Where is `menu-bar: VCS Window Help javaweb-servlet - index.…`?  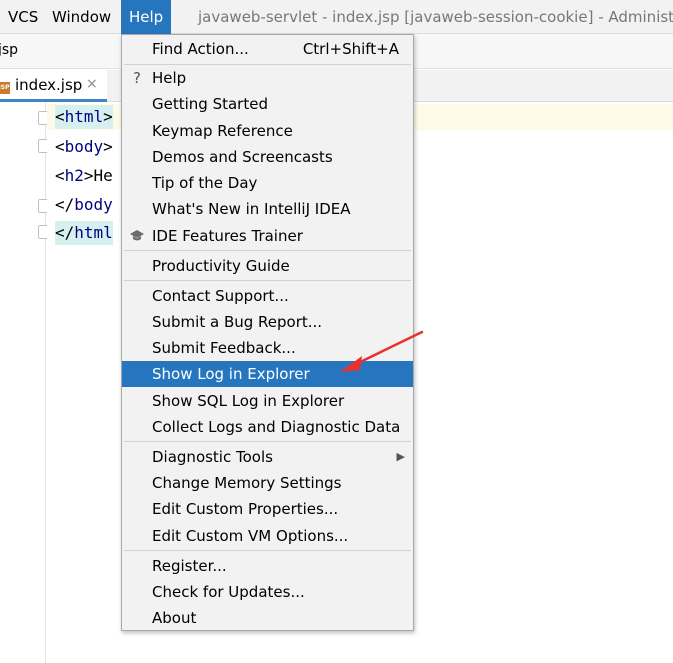 menu-bar: VCS Window Help javaweb-servlet - index.… is located at coordinates (336, 17).